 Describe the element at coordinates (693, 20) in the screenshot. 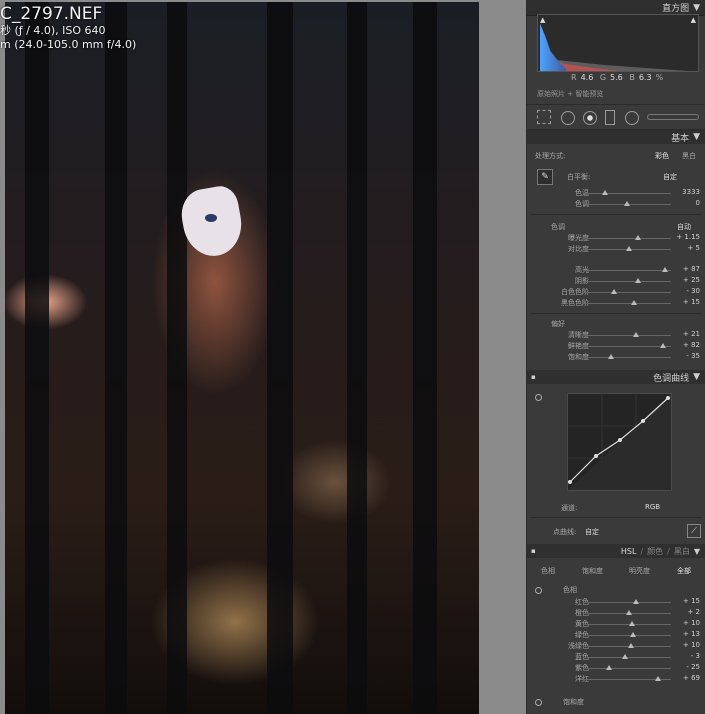

I see `highlight-clipping-icon: ▲` at that location.